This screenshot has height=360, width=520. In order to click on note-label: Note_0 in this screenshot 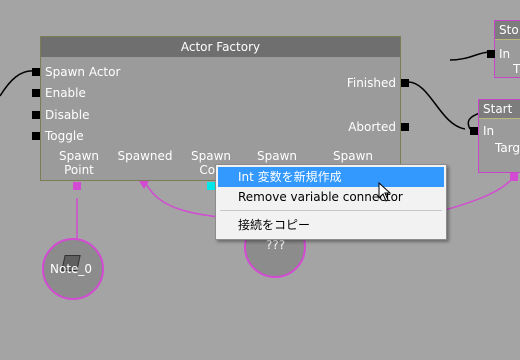, I will do `click(71, 269)`.